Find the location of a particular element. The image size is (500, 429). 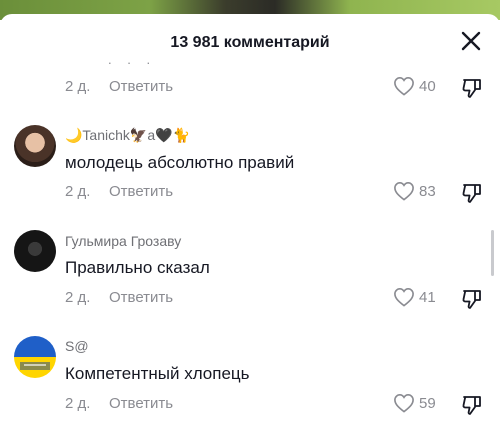

comments-count-title: 13 981 комментарий is located at coordinates (250, 42).